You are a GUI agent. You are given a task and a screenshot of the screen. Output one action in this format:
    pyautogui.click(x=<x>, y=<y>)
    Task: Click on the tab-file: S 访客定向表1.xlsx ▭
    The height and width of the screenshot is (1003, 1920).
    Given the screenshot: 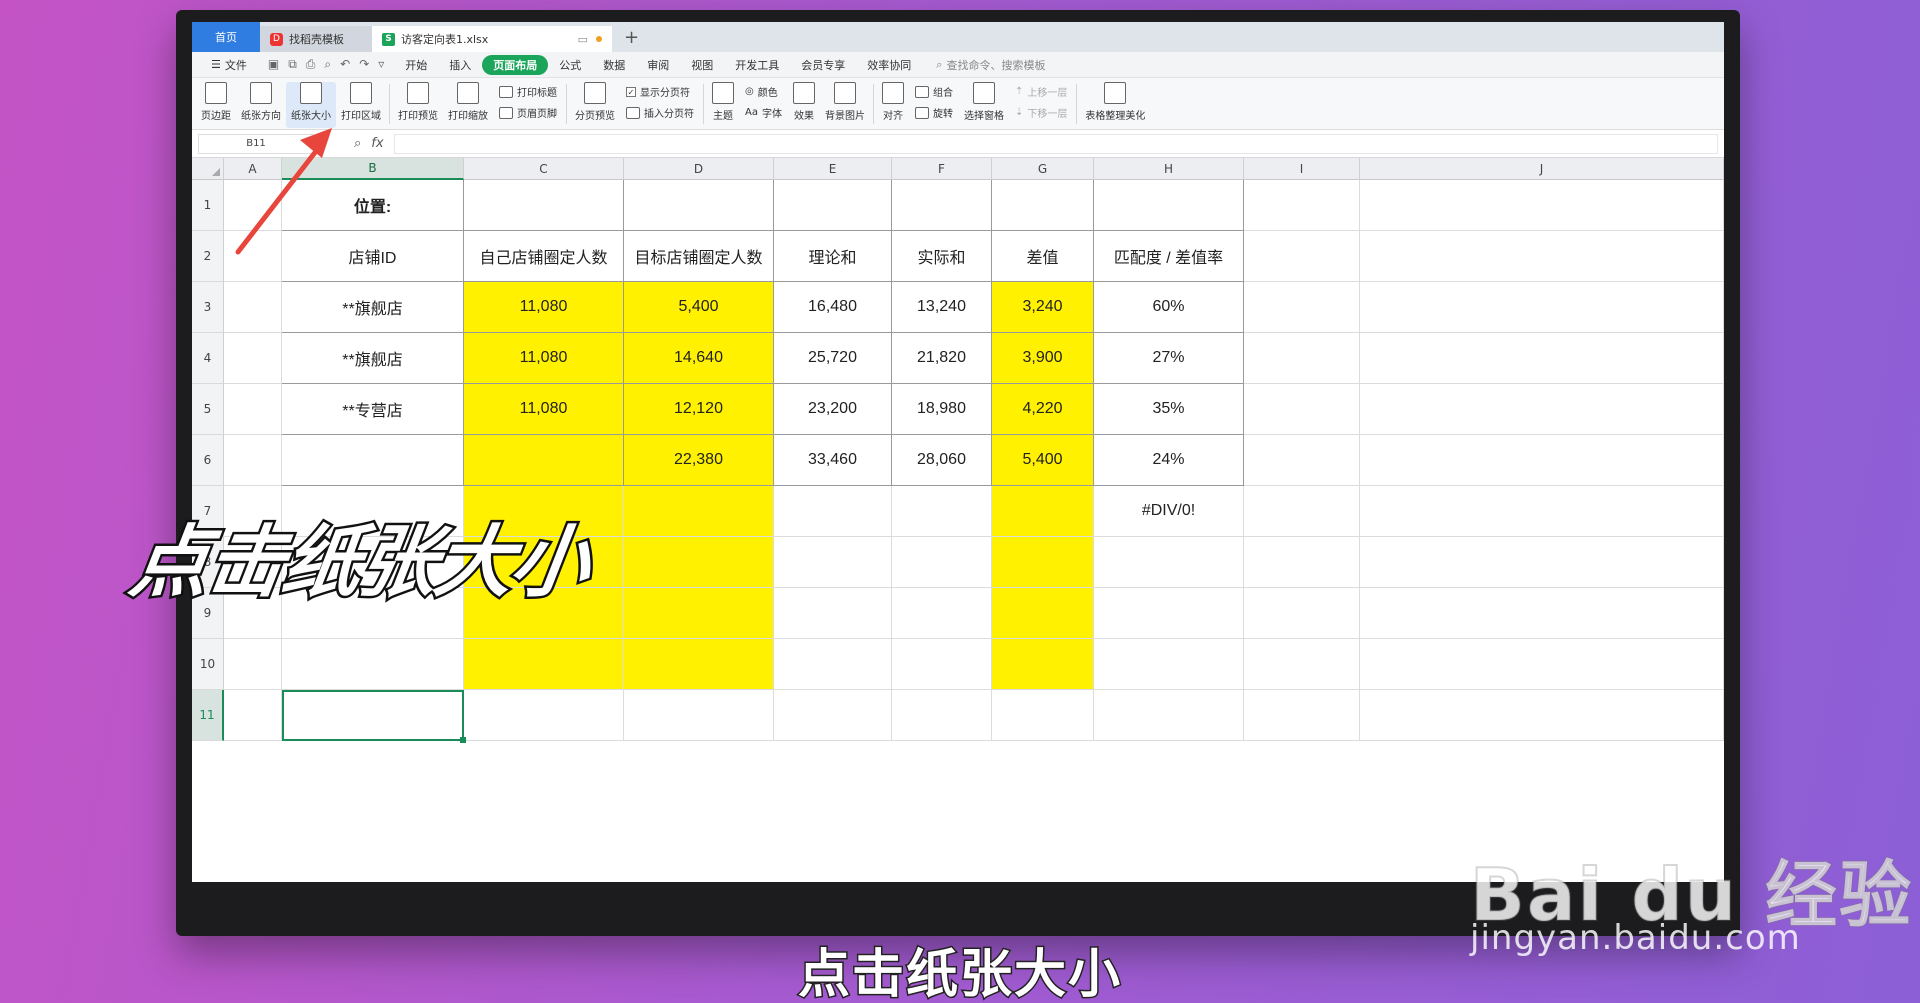 What is the action you would take?
    pyautogui.click(x=492, y=39)
    